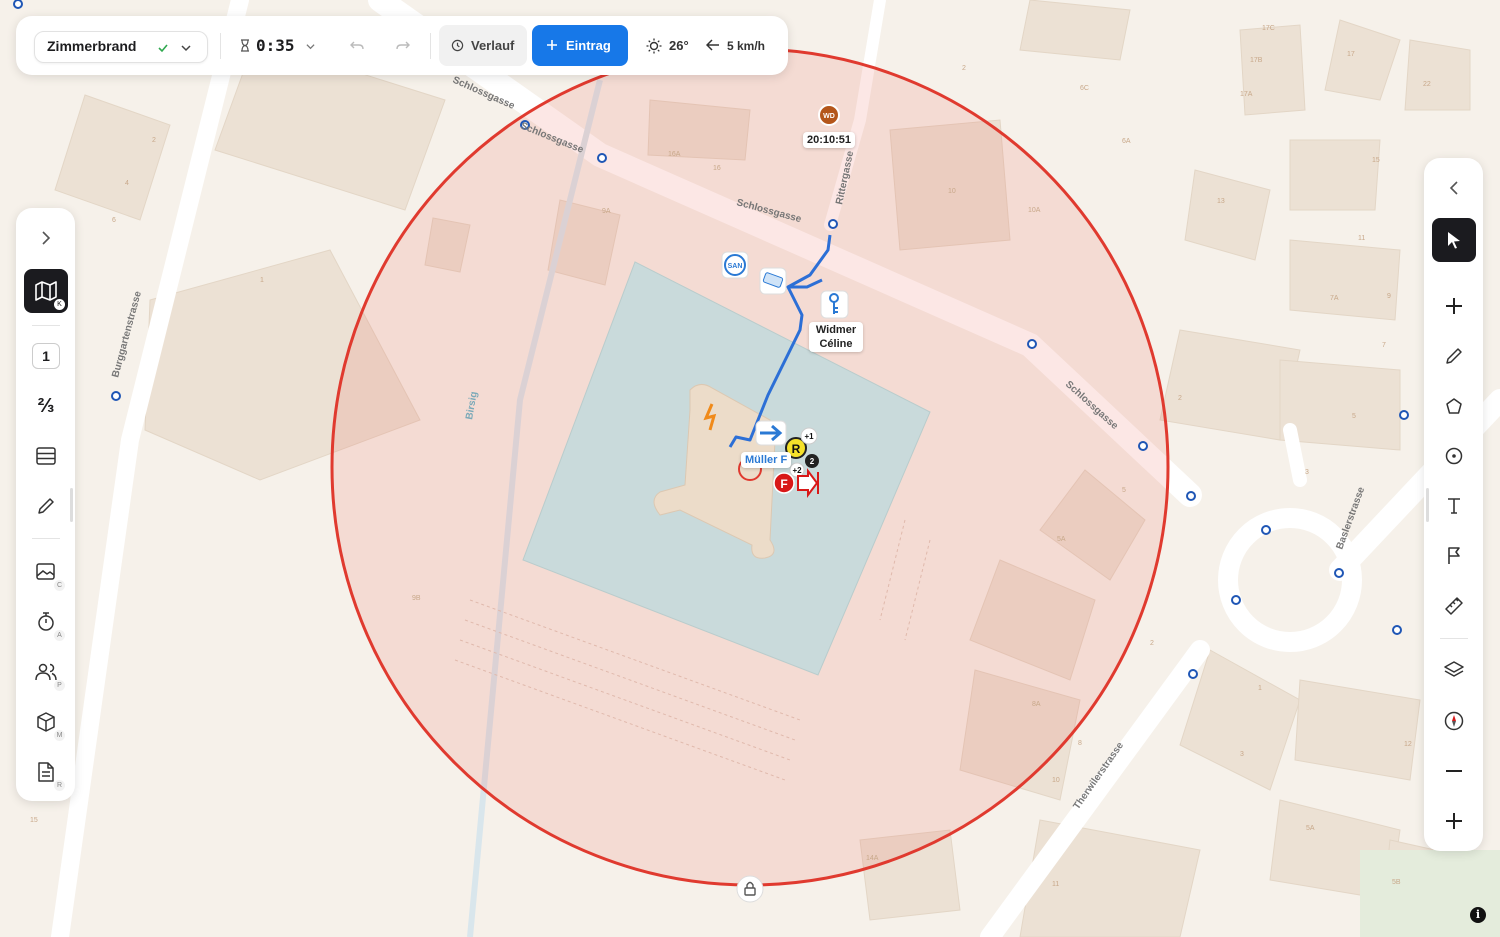 The image size is (1500, 937). I want to click on clock-icon, so click(457, 45).